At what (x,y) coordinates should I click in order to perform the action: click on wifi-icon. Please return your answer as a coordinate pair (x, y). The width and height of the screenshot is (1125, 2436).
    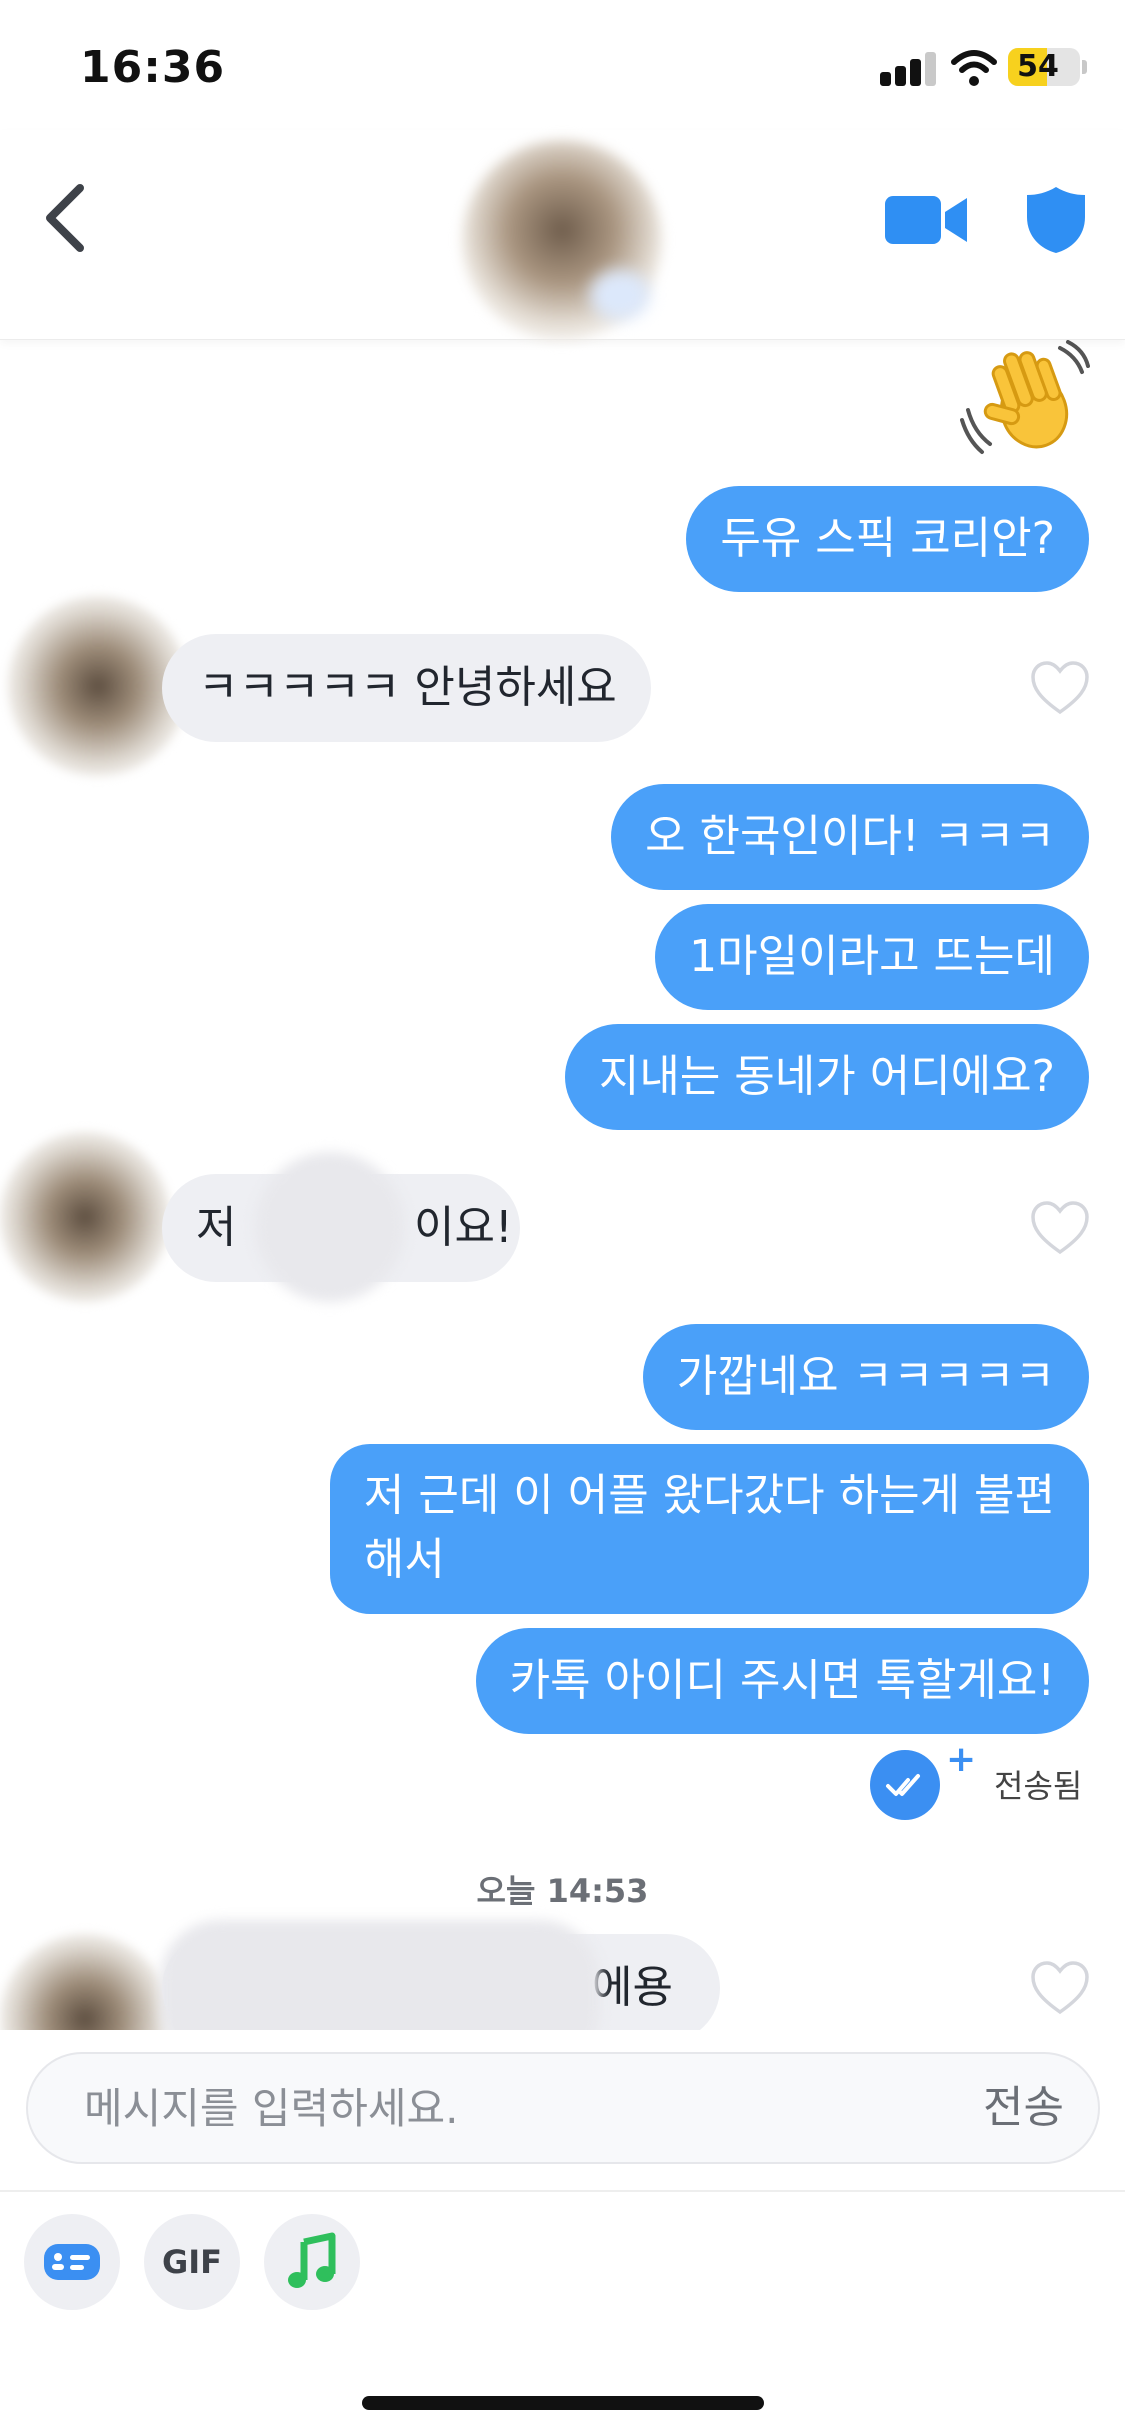
    Looking at the image, I should click on (974, 68).